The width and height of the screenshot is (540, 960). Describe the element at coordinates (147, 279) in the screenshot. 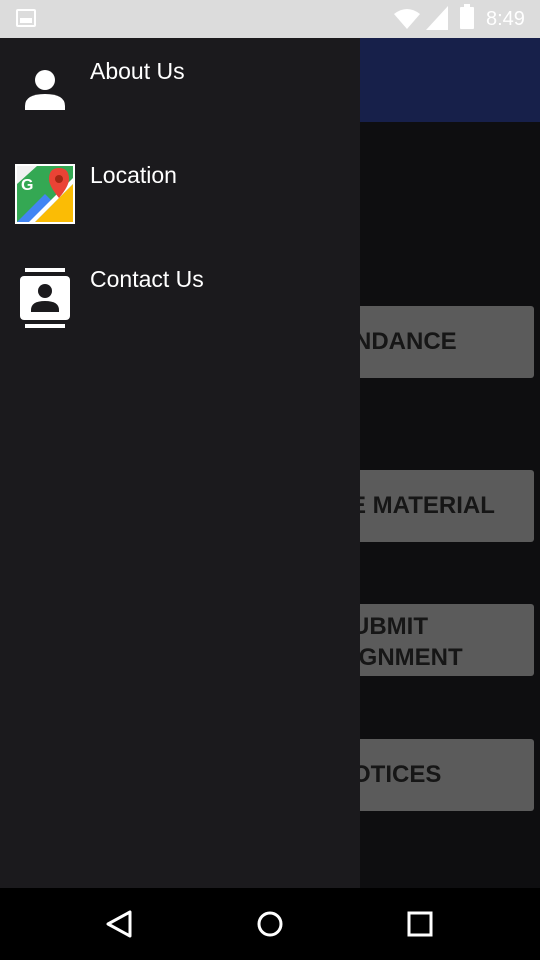

I see `drawer-item-label: Contact Us` at that location.